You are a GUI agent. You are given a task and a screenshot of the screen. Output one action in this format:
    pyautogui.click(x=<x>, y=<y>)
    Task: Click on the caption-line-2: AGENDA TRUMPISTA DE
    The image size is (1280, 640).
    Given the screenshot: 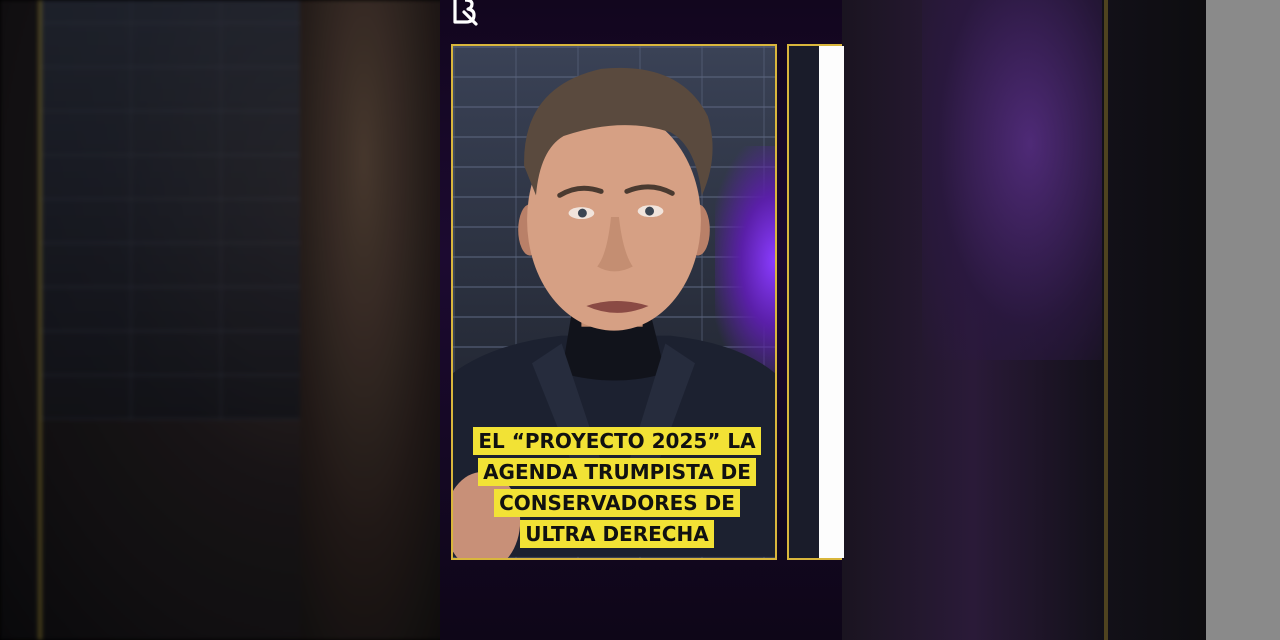 What is the action you would take?
    pyautogui.click(x=617, y=472)
    